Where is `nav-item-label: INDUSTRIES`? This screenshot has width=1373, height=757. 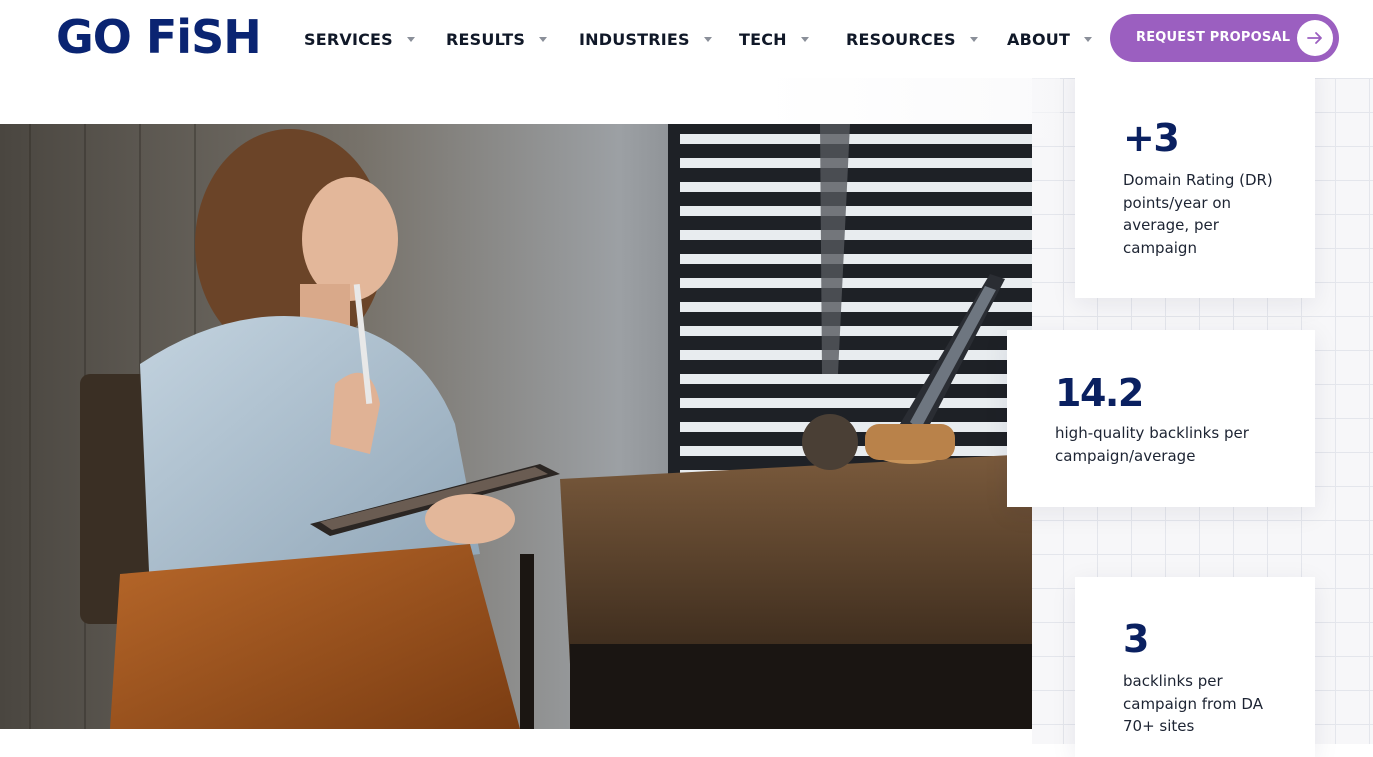 nav-item-label: INDUSTRIES is located at coordinates (634, 39).